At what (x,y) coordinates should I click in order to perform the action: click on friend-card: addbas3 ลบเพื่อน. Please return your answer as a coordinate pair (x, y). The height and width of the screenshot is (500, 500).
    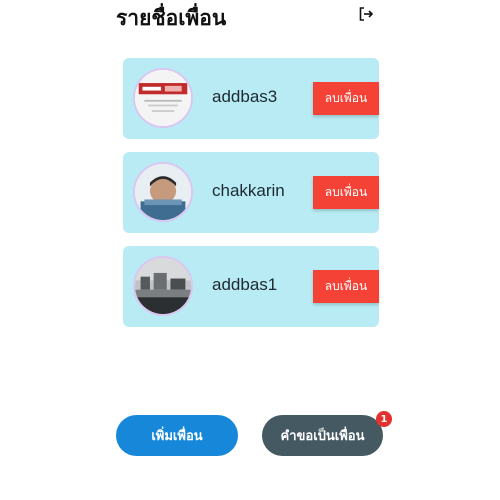
    Looking at the image, I should click on (251, 98).